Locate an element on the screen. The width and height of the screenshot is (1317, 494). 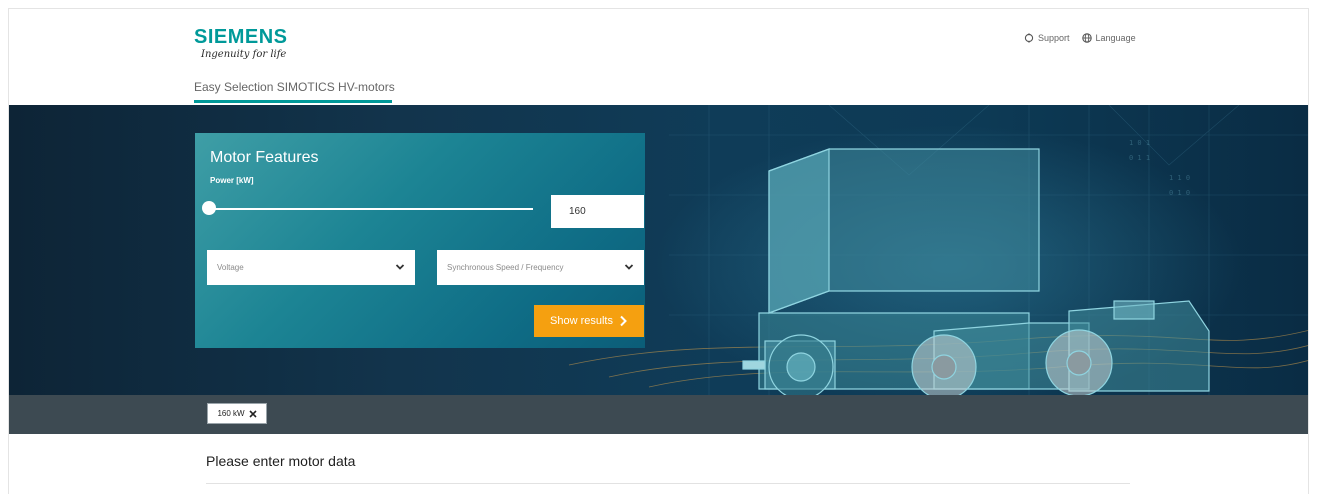
chevron-right-icon is located at coordinates (623, 321).